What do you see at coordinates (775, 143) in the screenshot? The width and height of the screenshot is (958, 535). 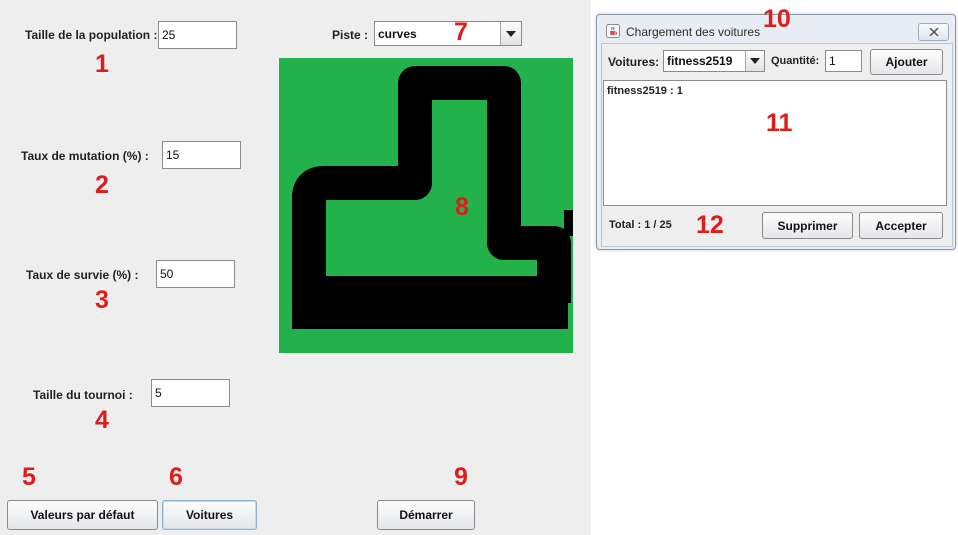 I see `car-list: fitness2519 : 1` at bounding box center [775, 143].